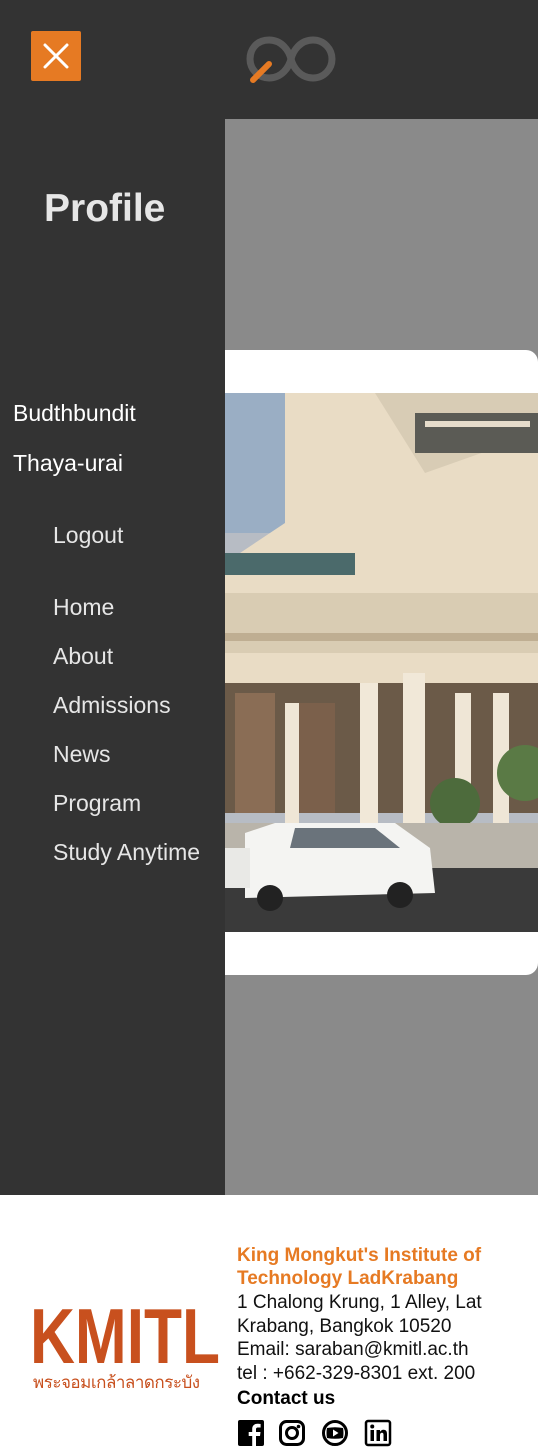 The width and height of the screenshot is (538, 1452). Describe the element at coordinates (83, 656) in the screenshot. I see `nav-link-about: About` at that location.